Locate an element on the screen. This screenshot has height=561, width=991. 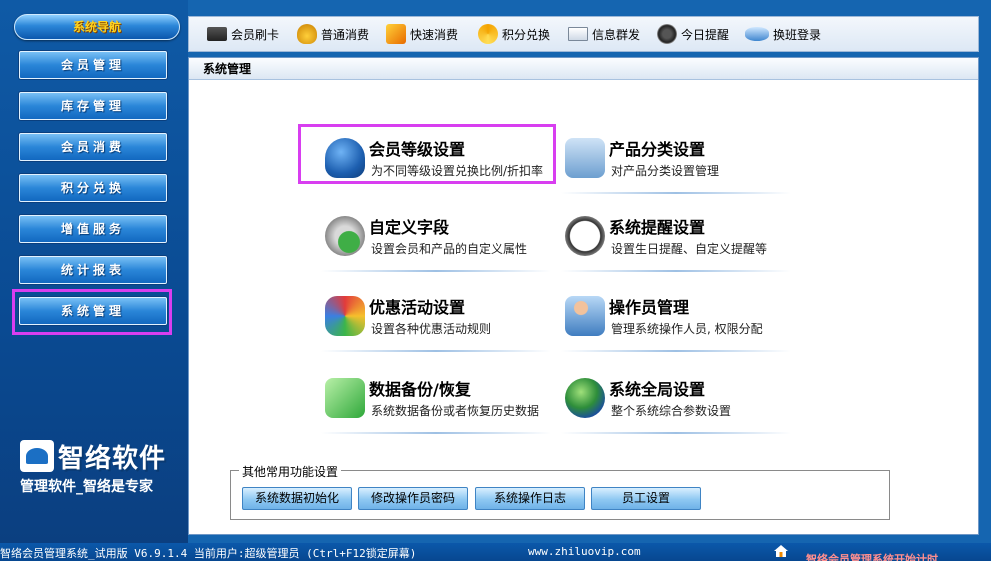
function-description: 设置各种优惠活动规则 is located at coordinates (431, 329).